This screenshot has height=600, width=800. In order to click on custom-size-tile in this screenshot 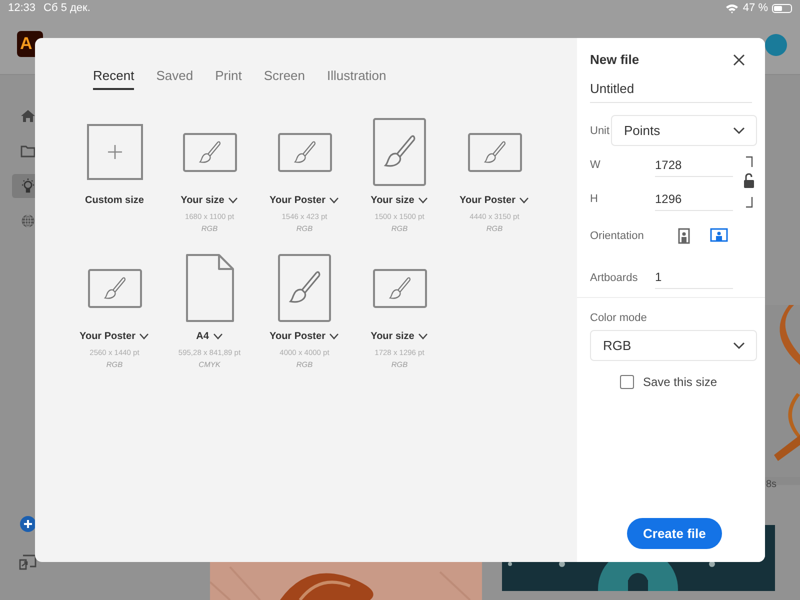, I will do `click(114, 152)`.